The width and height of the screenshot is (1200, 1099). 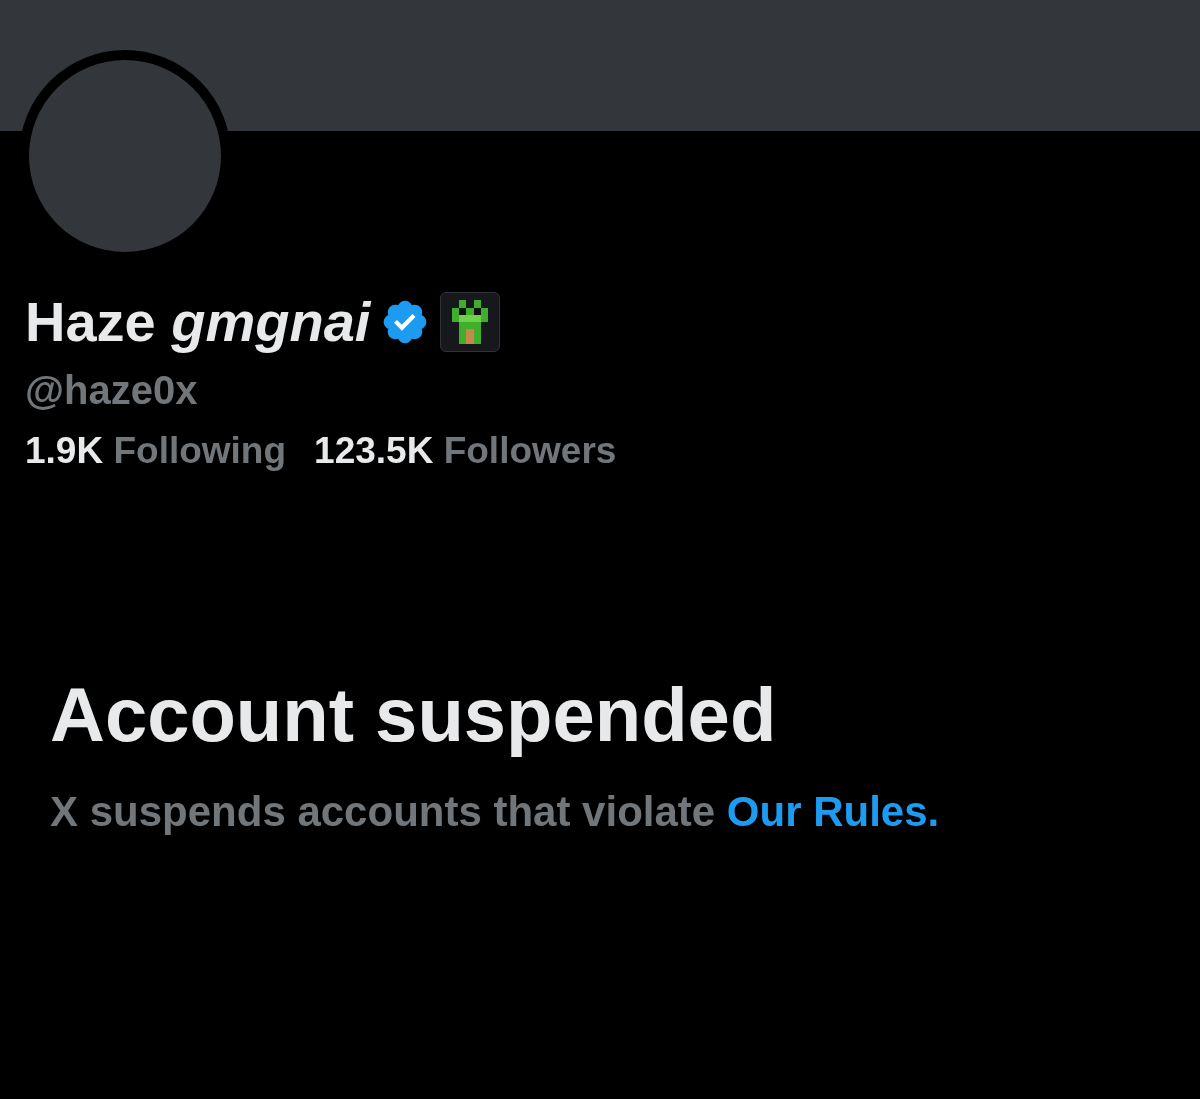 I want to click on rules-link: Our Rules., so click(x=833, y=811).